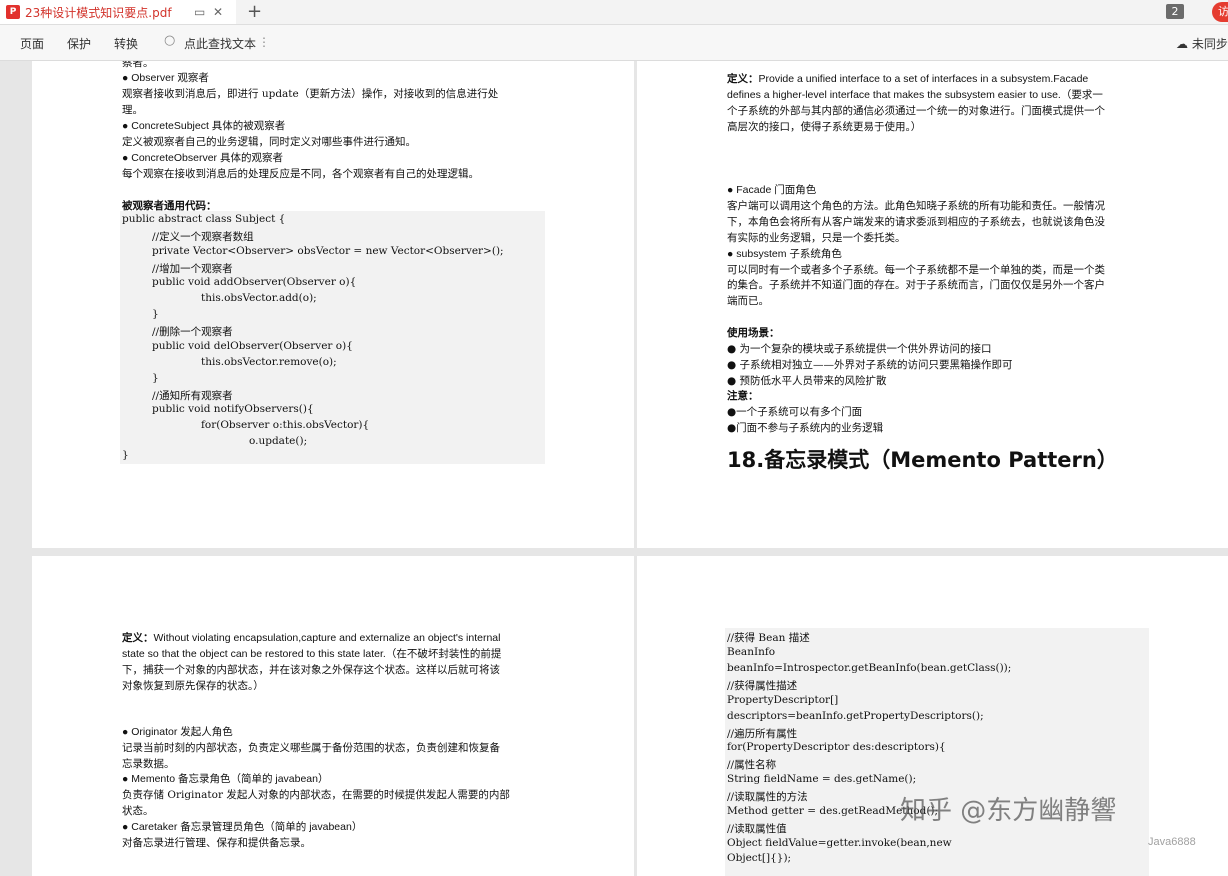  What do you see at coordinates (614, 12) in the screenshot?
I see `tab-bar: P 23种设计模式知识要点.pdf ▭ ✕ + 2 访` at bounding box center [614, 12].